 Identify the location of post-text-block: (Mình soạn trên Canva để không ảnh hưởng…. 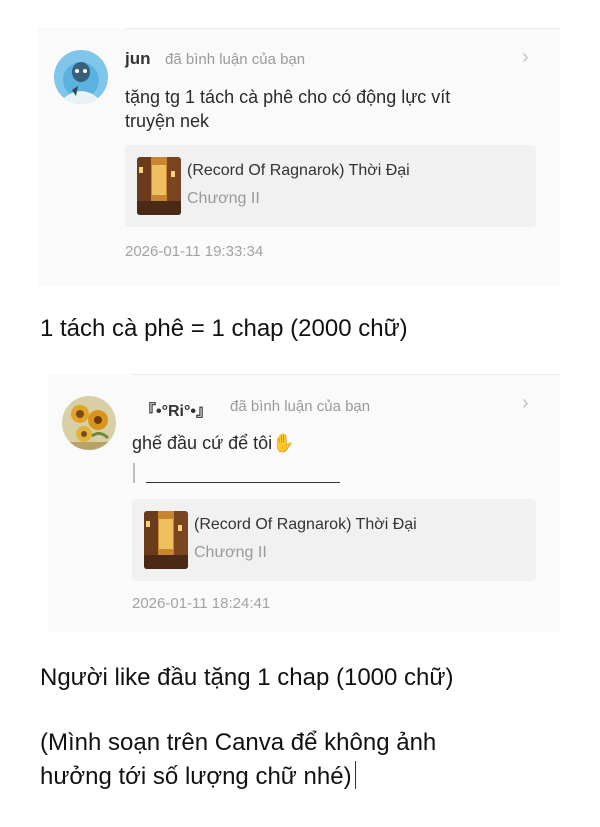
(310, 760).